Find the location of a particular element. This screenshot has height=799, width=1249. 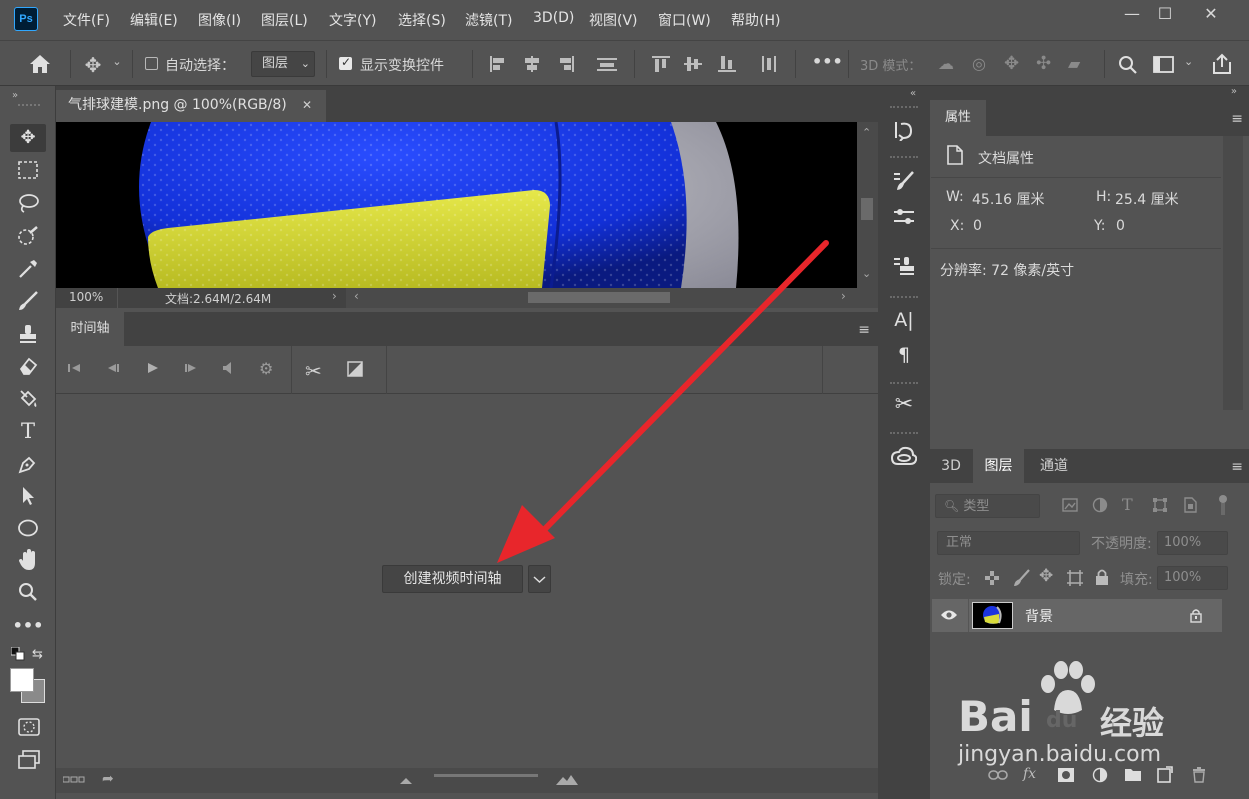

hand-tool-icon is located at coordinates (28, 560).